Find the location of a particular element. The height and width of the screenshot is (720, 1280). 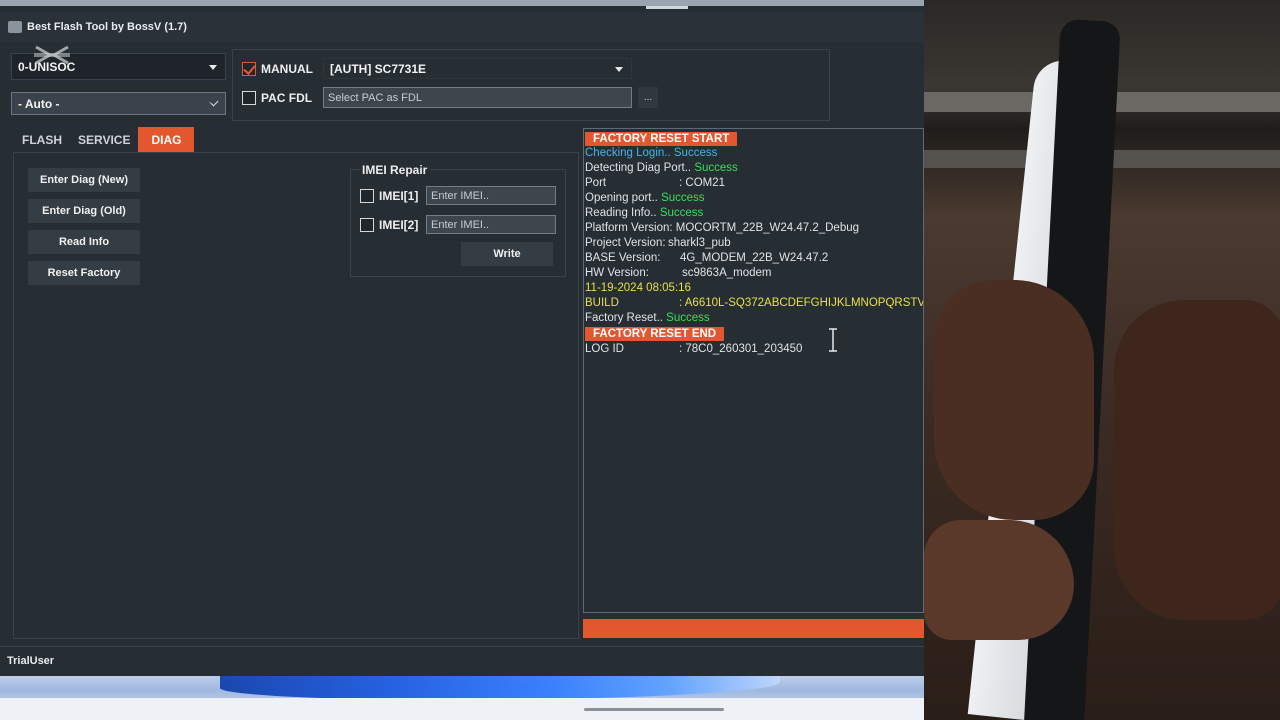

status-user: TrialUser is located at coordinates (31, 661).